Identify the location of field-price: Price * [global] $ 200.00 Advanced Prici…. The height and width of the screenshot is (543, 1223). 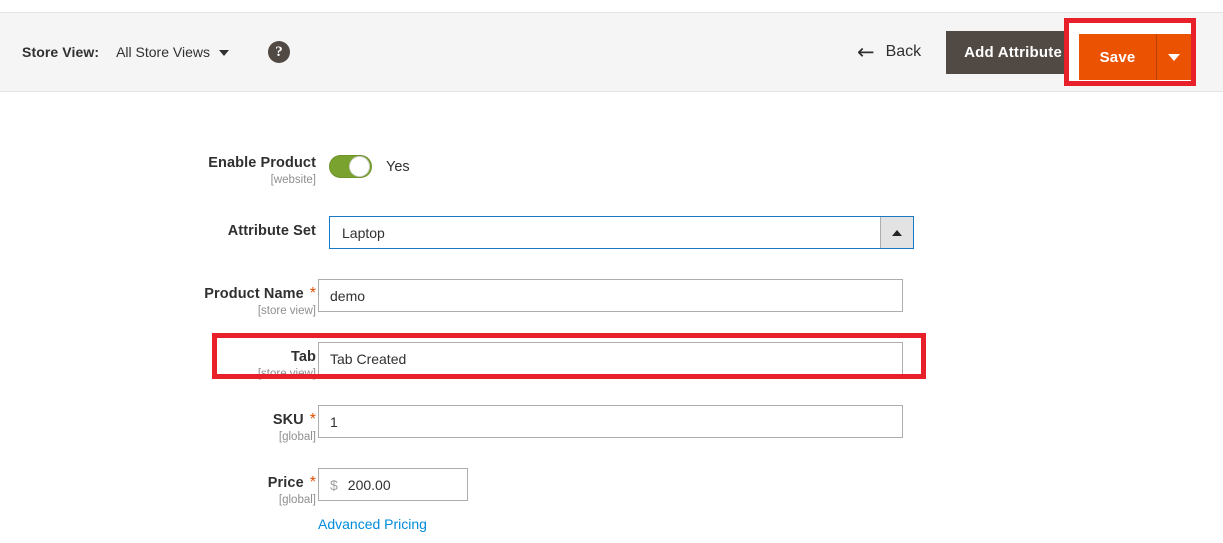
(324, 501).